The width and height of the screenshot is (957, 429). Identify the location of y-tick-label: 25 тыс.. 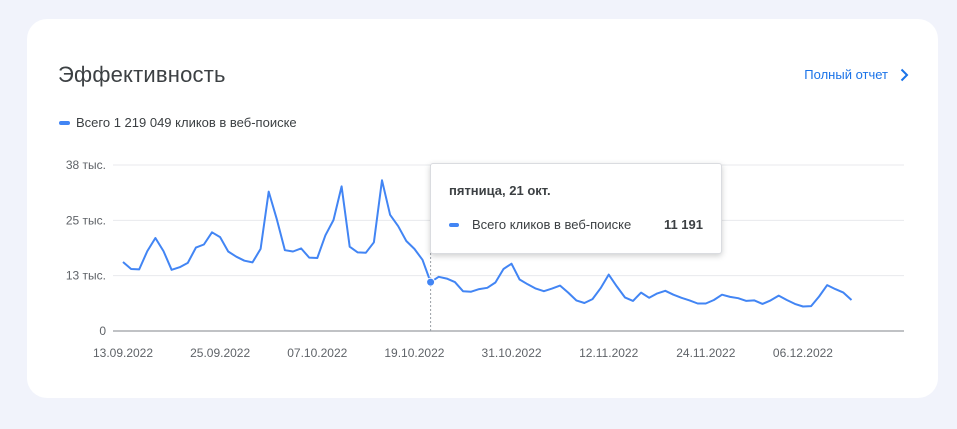
(86, 220).